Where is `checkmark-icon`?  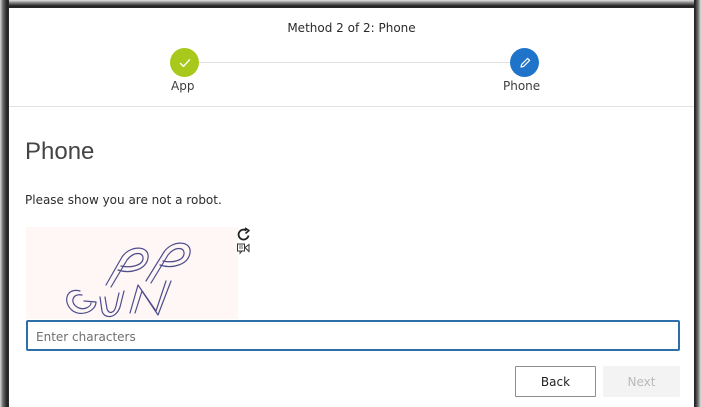
checkmark-icon is located at coordinates (184, 62).